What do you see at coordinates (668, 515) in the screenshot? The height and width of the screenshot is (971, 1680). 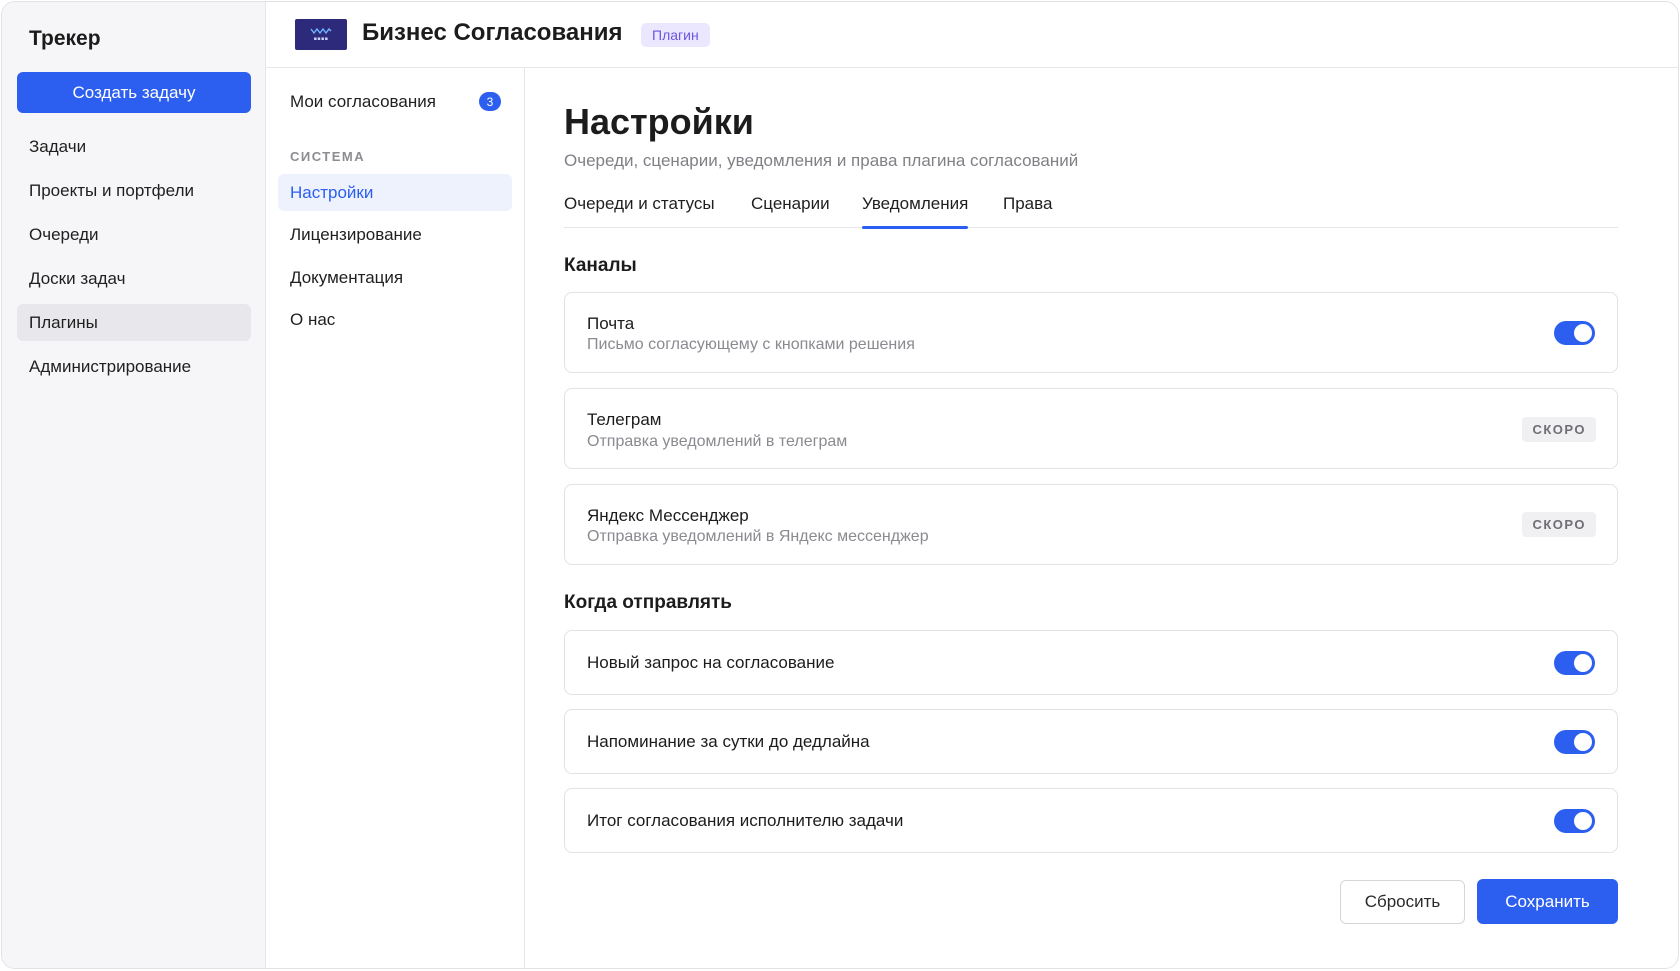 I see `channel-title: Яндекс Мессенджер` at bounding box center [668, 515].